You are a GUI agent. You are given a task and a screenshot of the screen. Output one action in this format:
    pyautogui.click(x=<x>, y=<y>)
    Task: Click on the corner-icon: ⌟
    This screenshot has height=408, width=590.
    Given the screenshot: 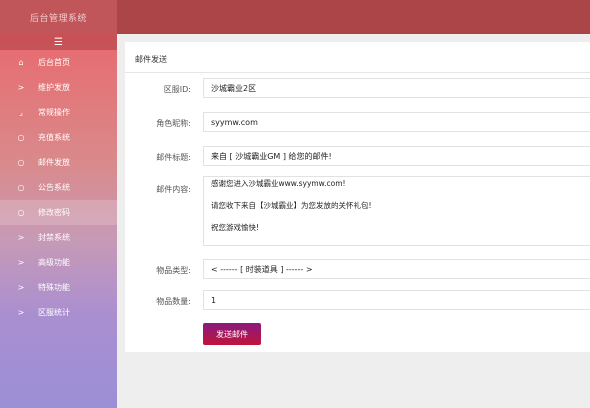 What is the action you would take?
    pyautogui.click(x=21, y=112)
    